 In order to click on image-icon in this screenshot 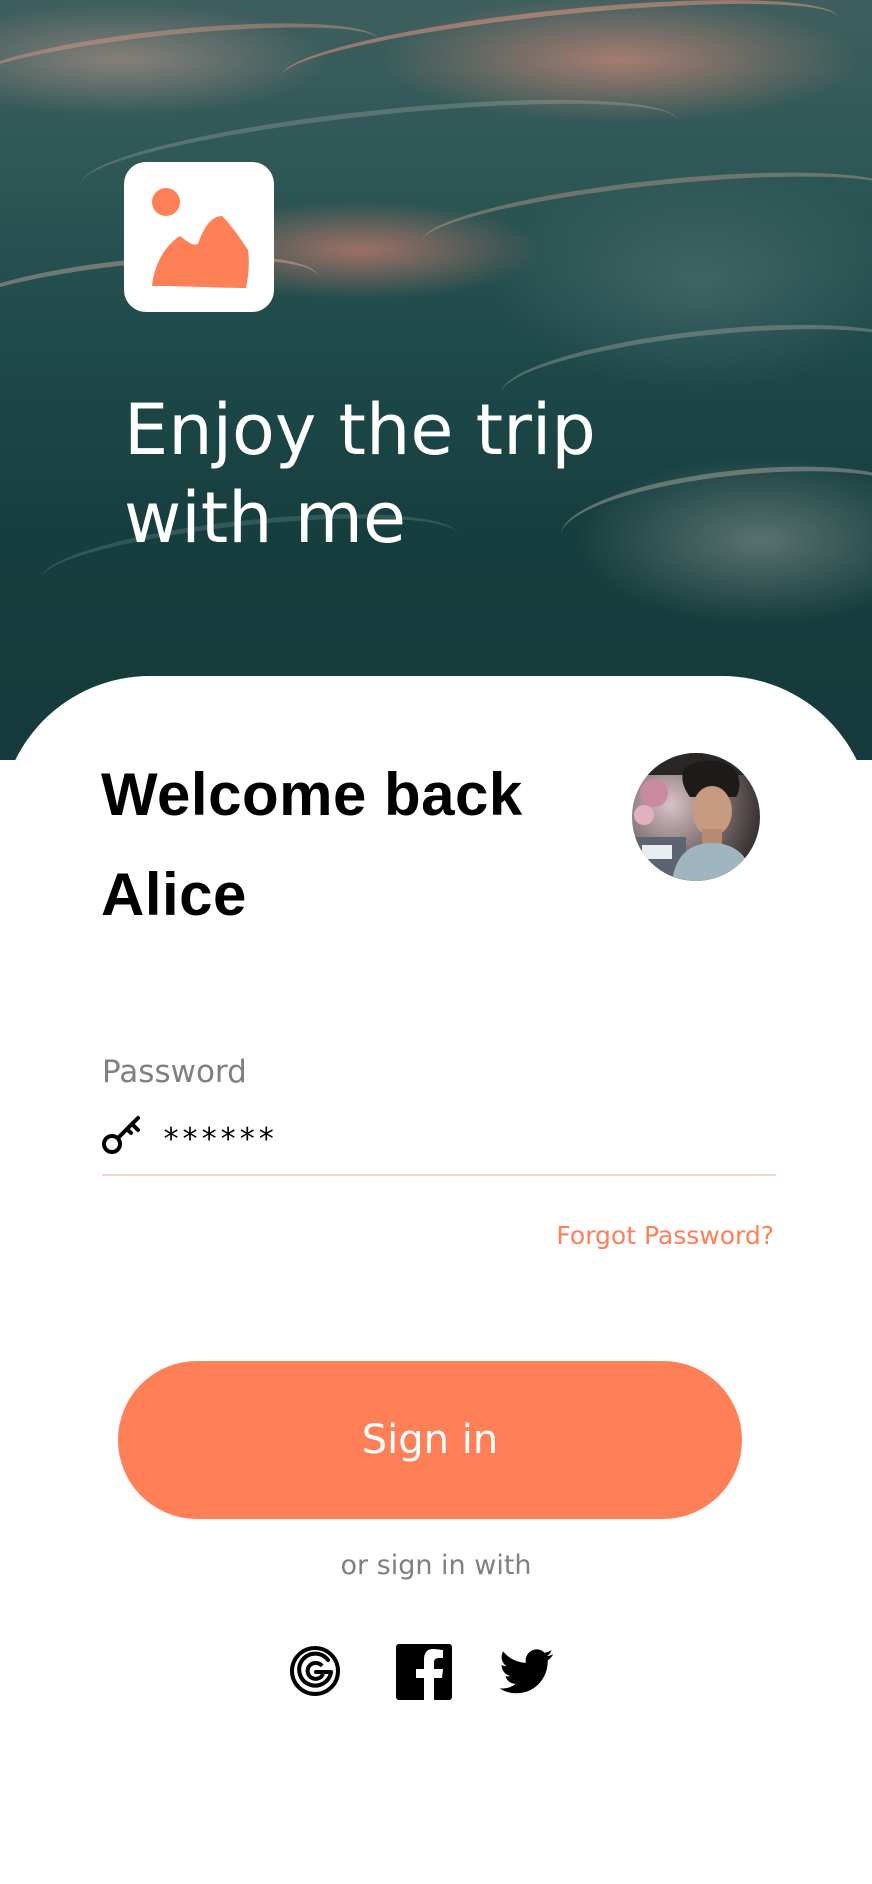, I will do `click(200, 238)`.